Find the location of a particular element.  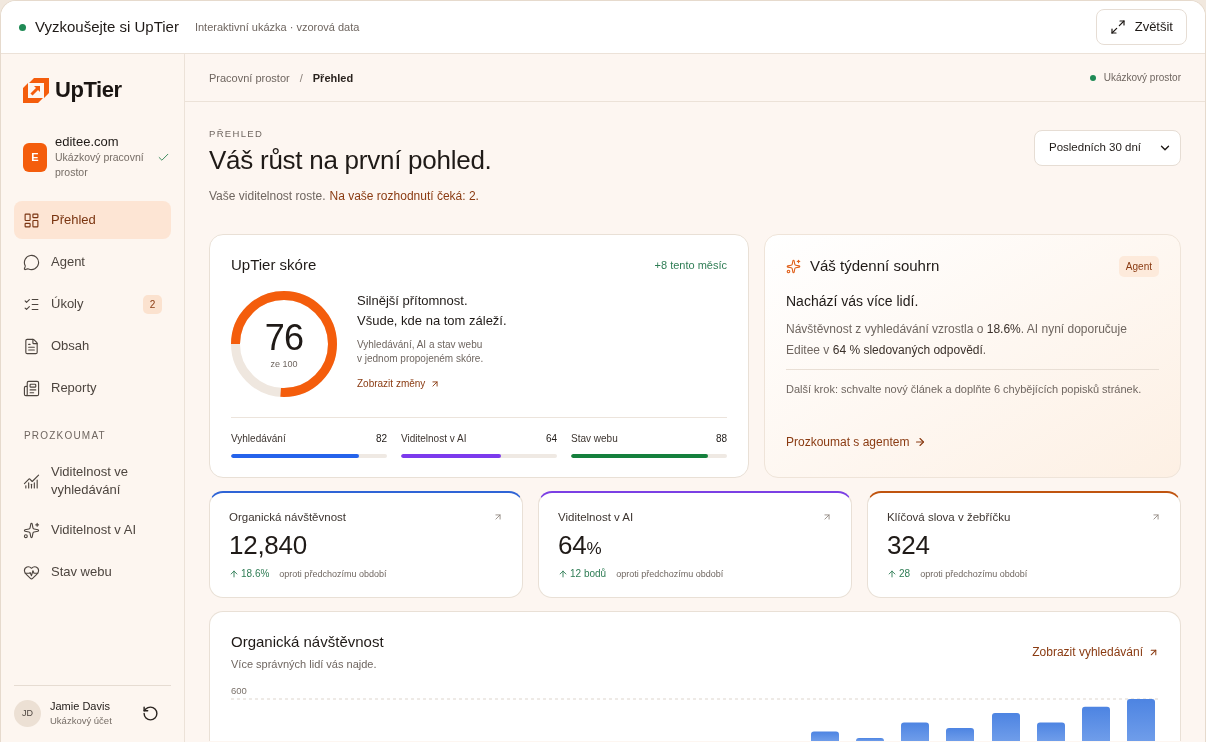

card-subtitle: Více správných lidí vás najde. is located at coordinates (304, 664).